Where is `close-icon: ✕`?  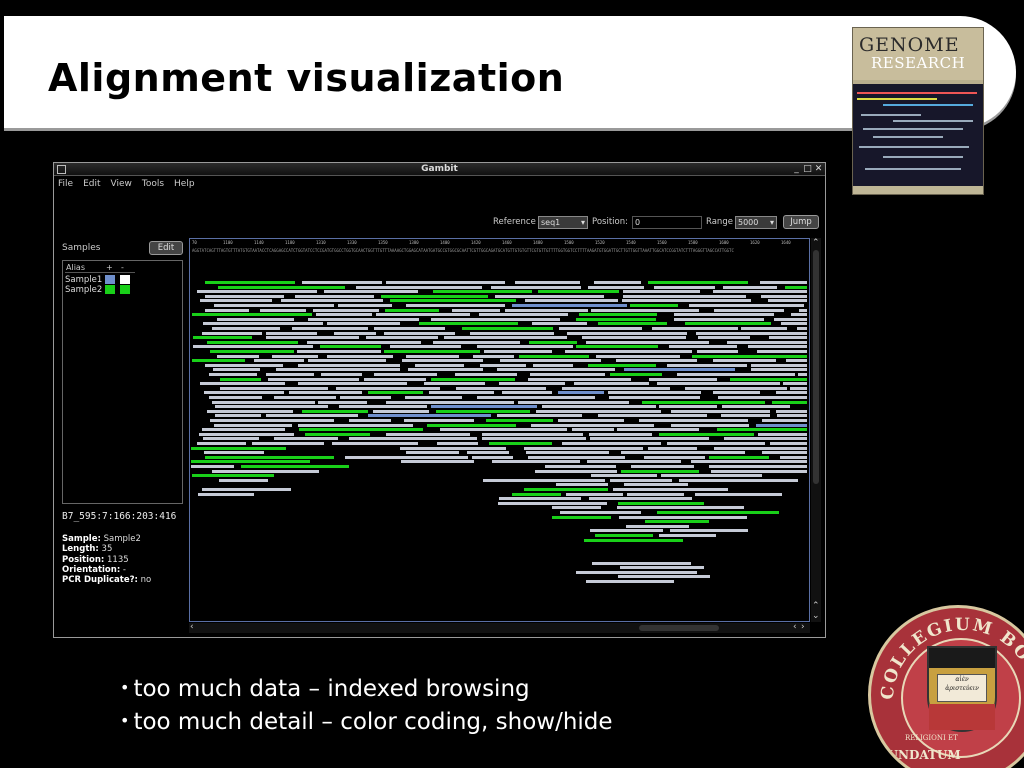 close-icon: ✕ is located at coordinates (818, 169).